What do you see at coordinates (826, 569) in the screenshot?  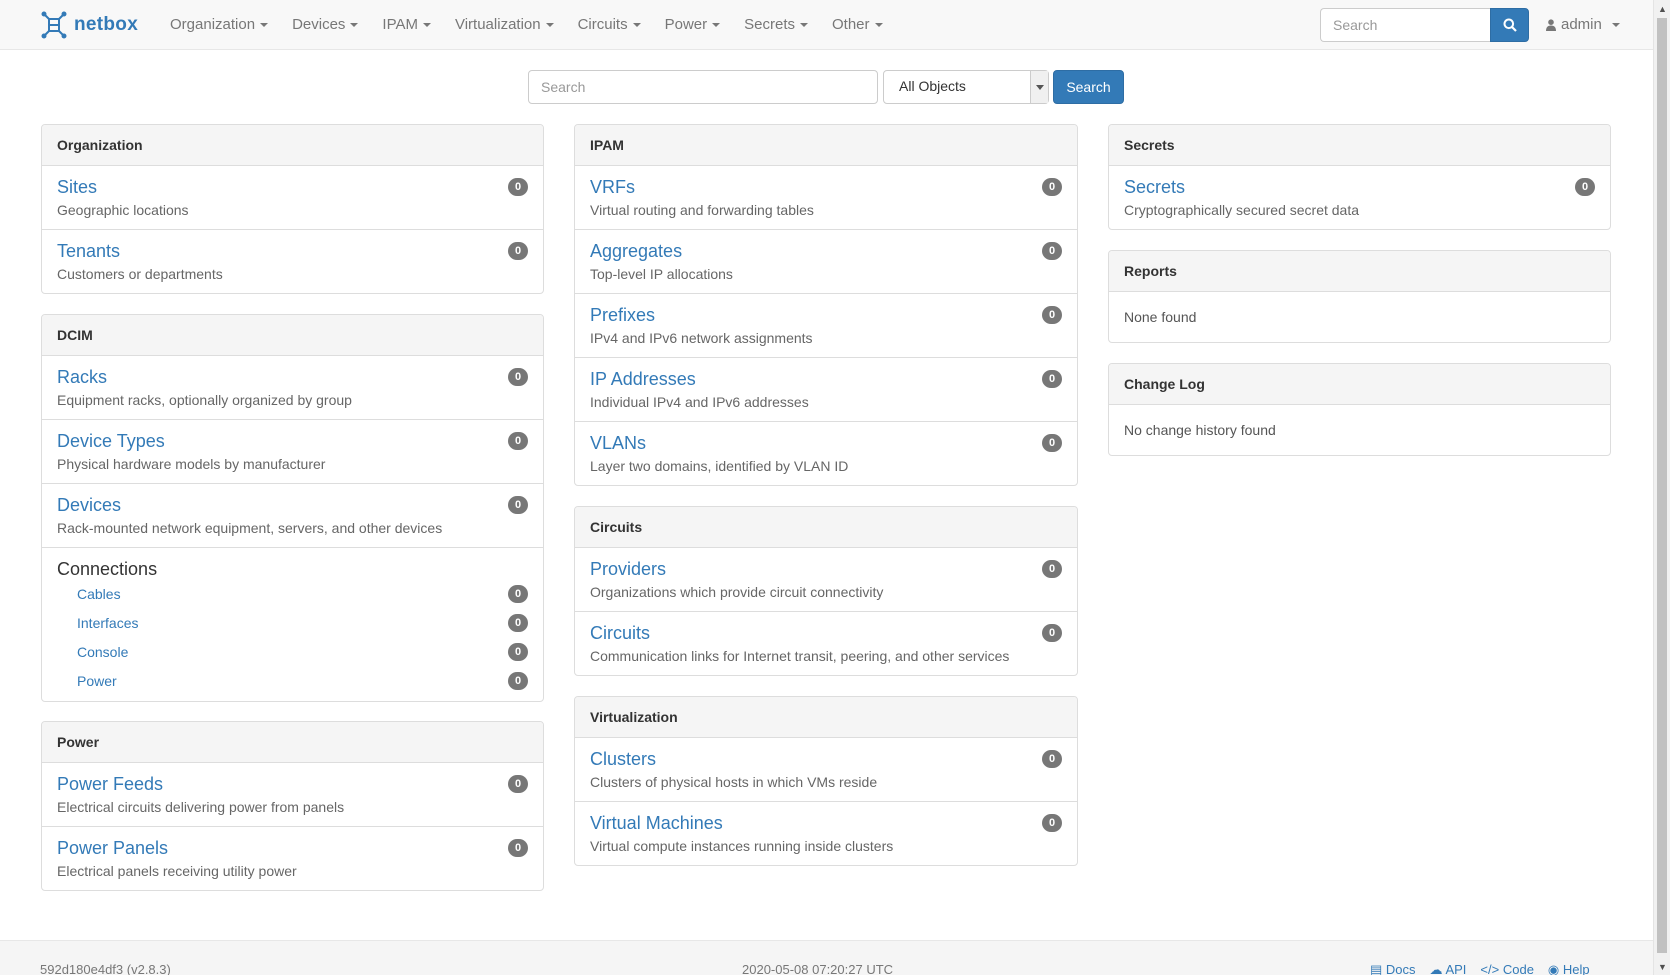 I see `providers-link: Providers` at bounding box center [826, 569].